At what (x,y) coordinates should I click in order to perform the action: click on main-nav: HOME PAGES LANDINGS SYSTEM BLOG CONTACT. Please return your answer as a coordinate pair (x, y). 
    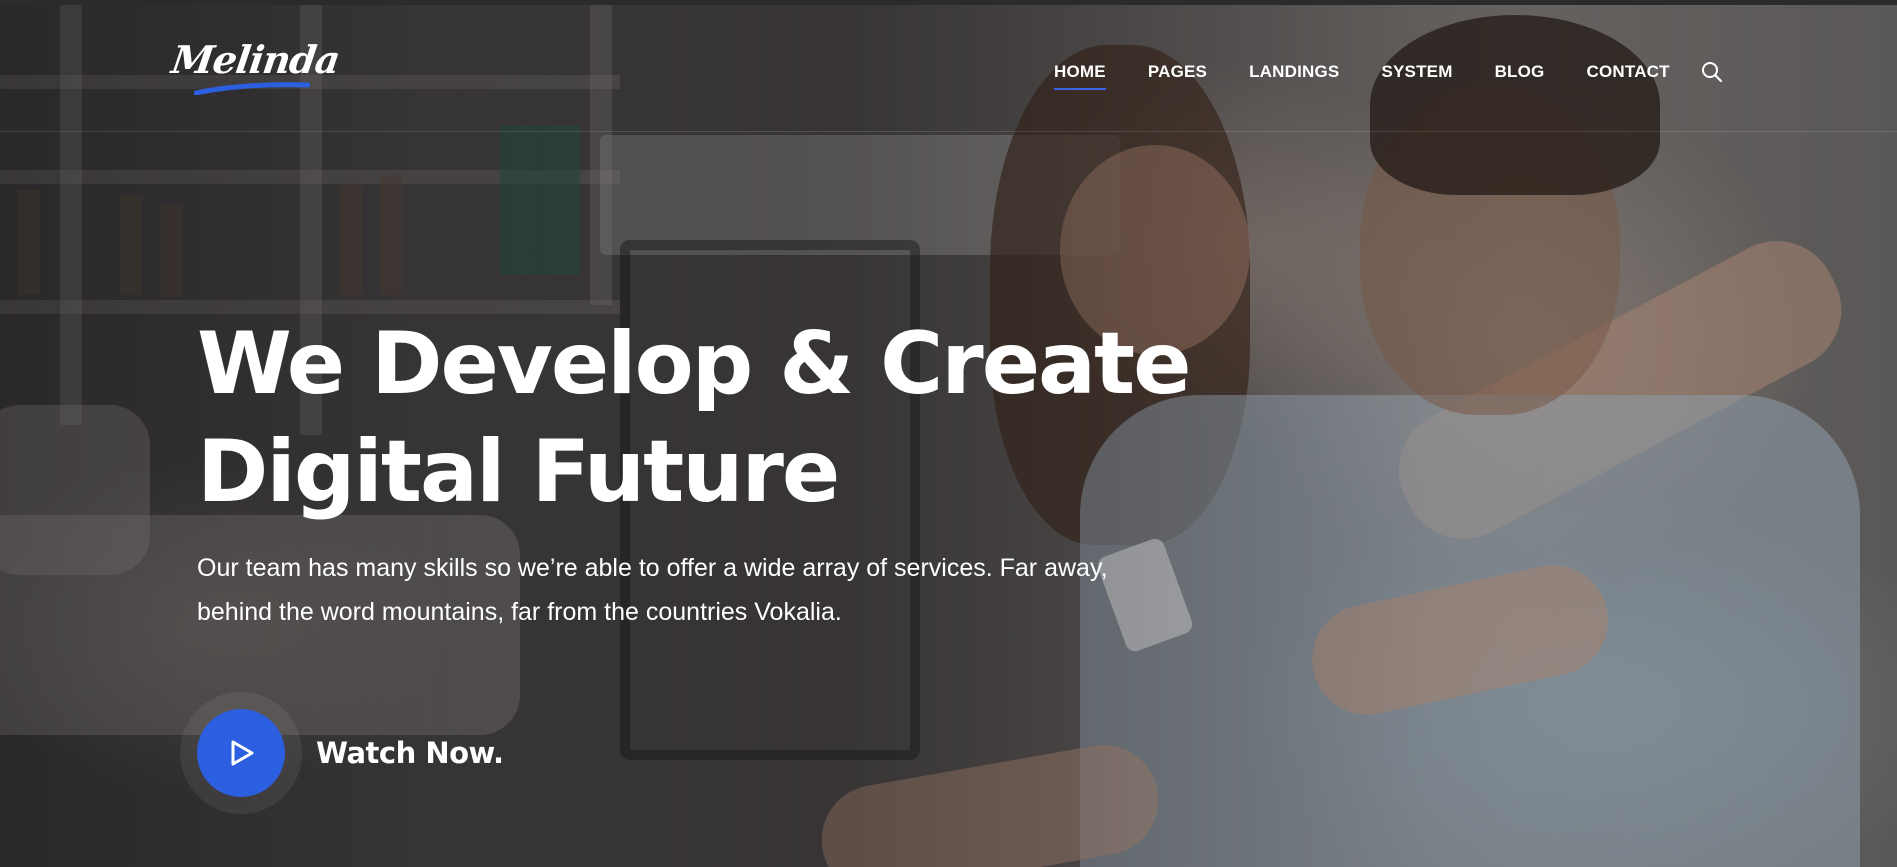
    Looking at the image, I should click on (1383, 73).